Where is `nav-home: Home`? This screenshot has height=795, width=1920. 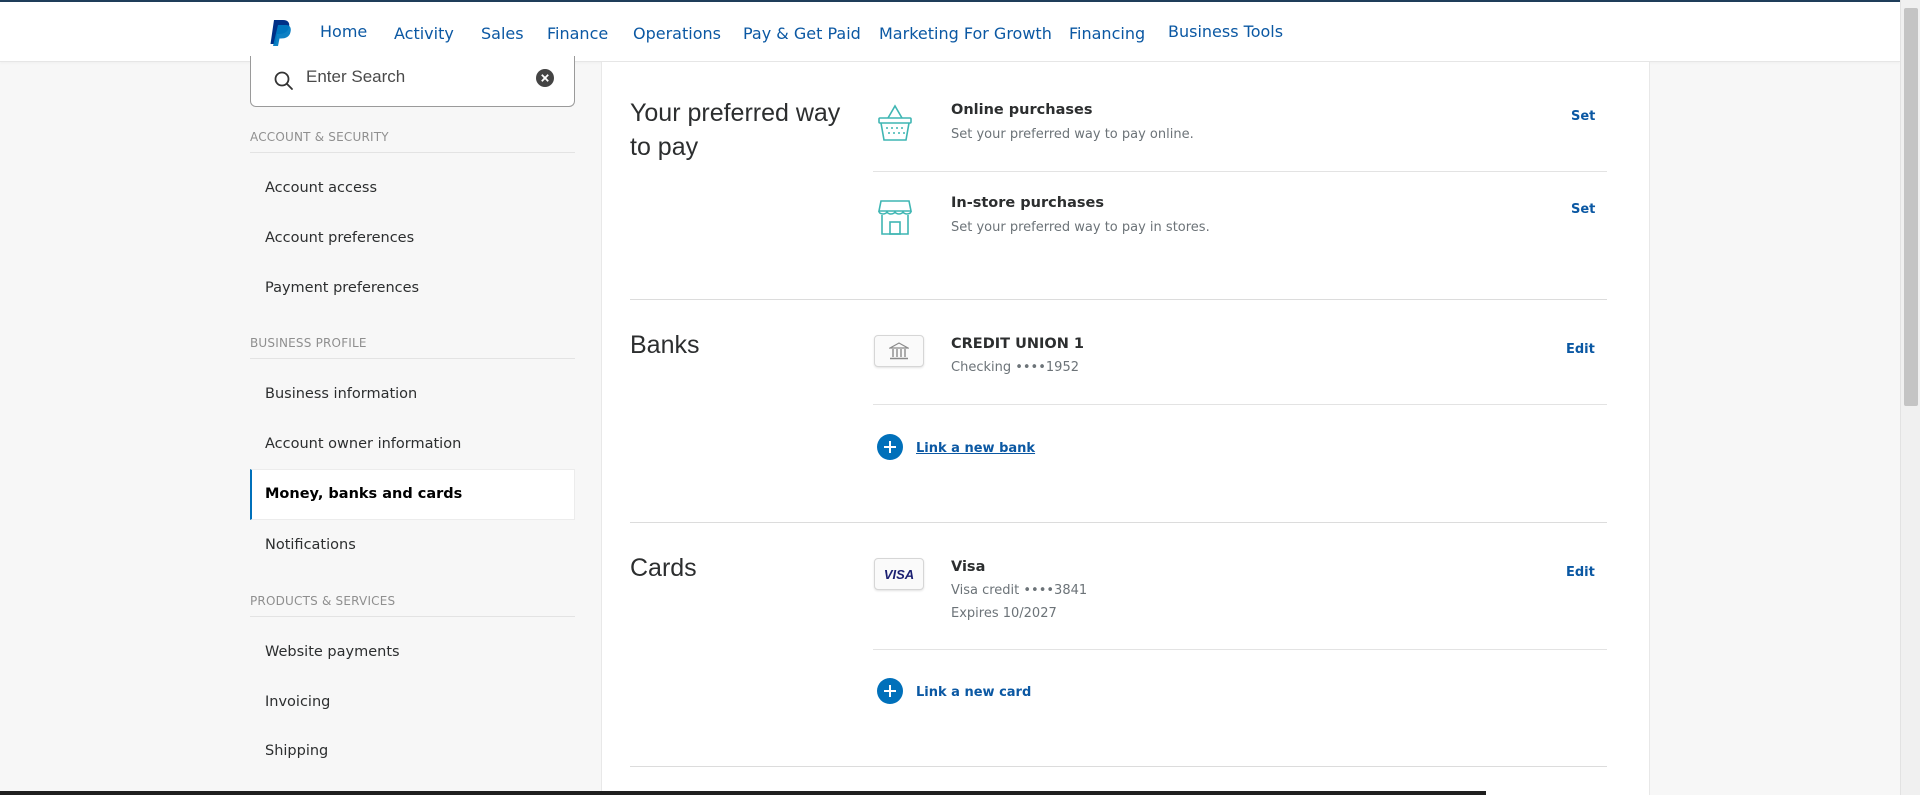 nav-home: Home is located at coordinates (343, 31).